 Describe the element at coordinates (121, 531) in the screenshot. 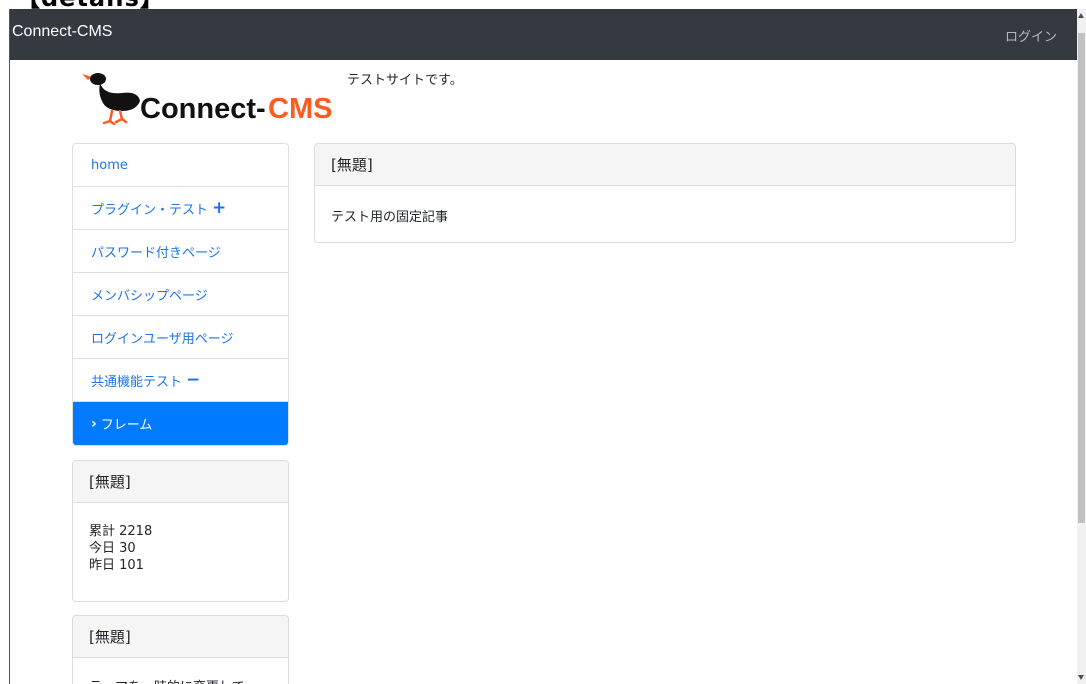

I see `counter-total: 累計 2218` at that location.